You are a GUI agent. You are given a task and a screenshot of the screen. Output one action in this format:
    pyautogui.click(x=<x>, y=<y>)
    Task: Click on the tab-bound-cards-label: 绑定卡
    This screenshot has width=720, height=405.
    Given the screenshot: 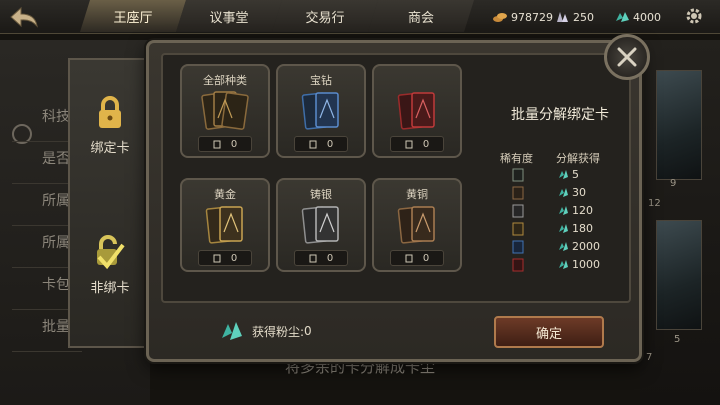 What is the action you would take?
    pyautogui.click(x=110, y=148)
    